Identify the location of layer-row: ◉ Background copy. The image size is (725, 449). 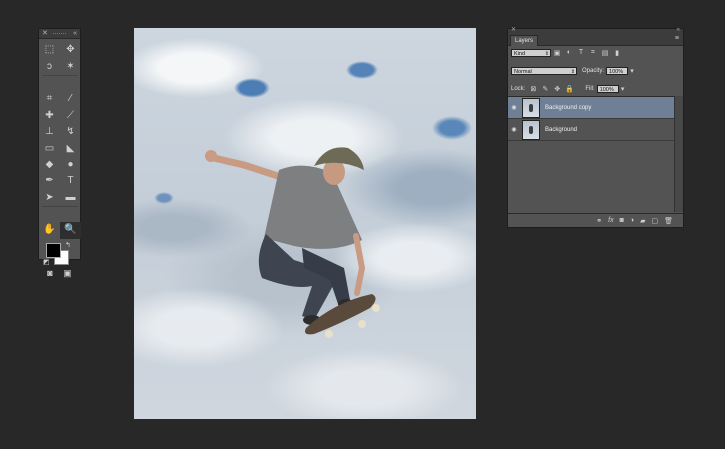
(591, 108).